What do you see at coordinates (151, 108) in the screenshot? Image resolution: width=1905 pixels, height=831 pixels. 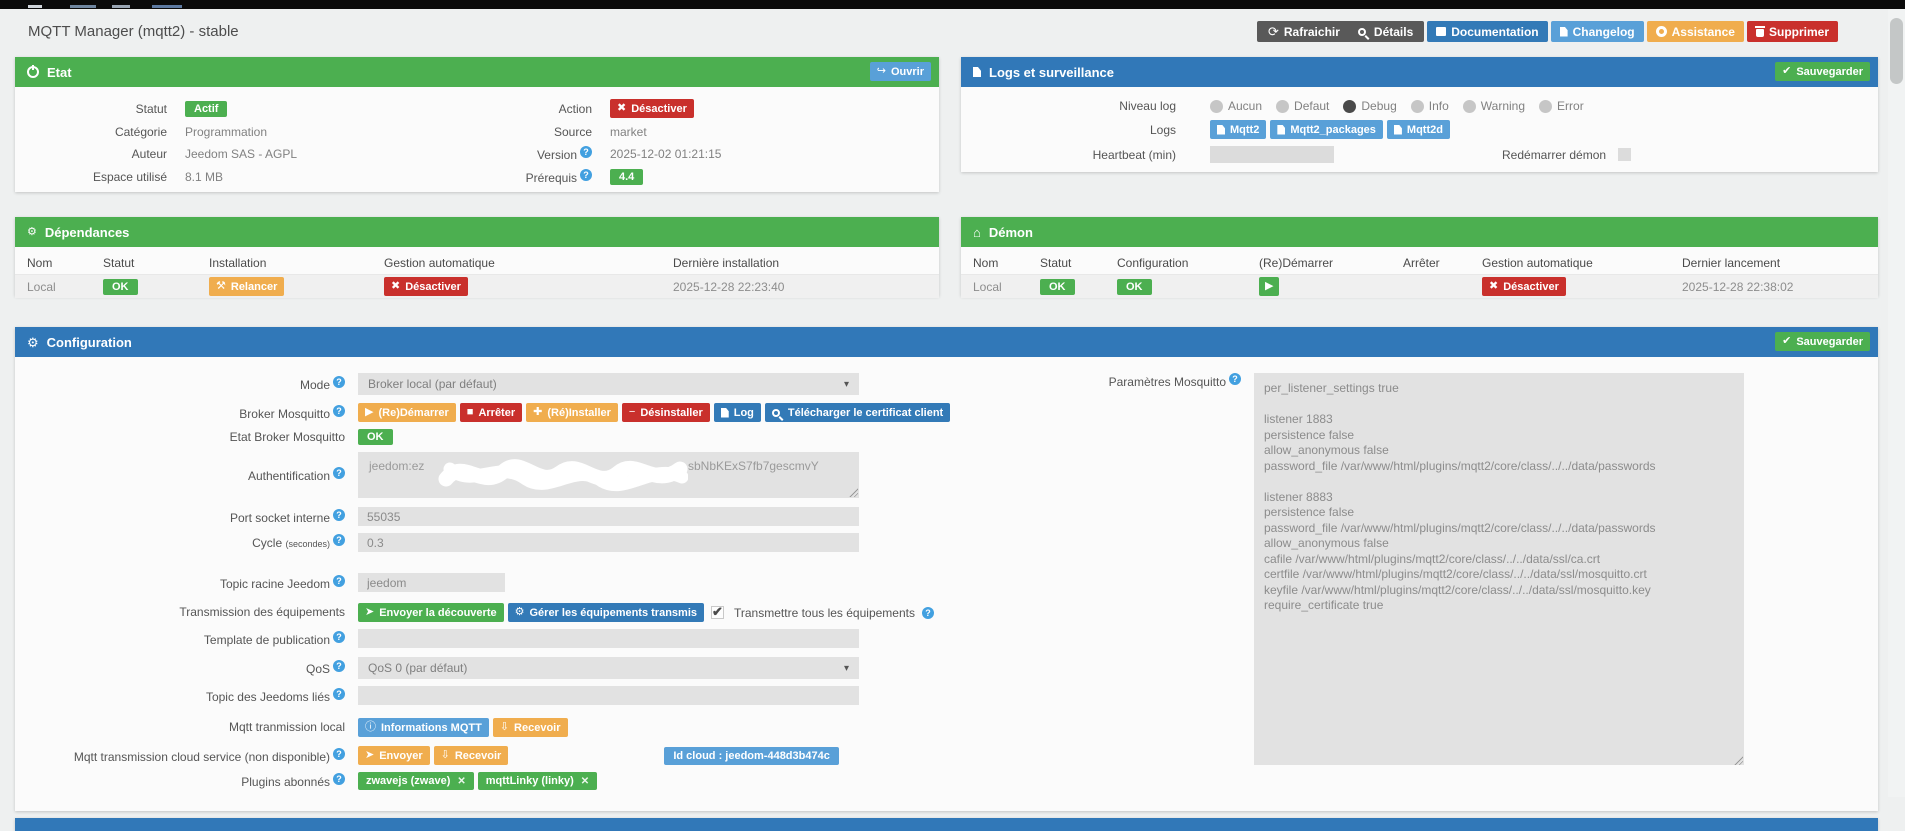 I see `statut-label: Statut` at bounding box center [151, 108].